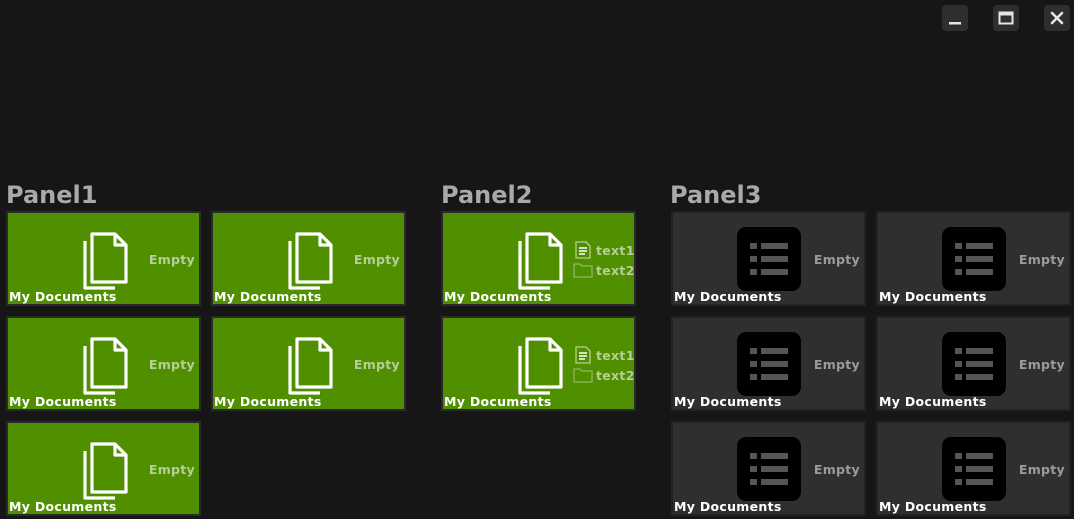 Image resolution: width=1074 pixels, height=519 pixels. Describe the element at coordinates (487, 195) in the screenshot. I see `panel2-title: Panel2` at that location.